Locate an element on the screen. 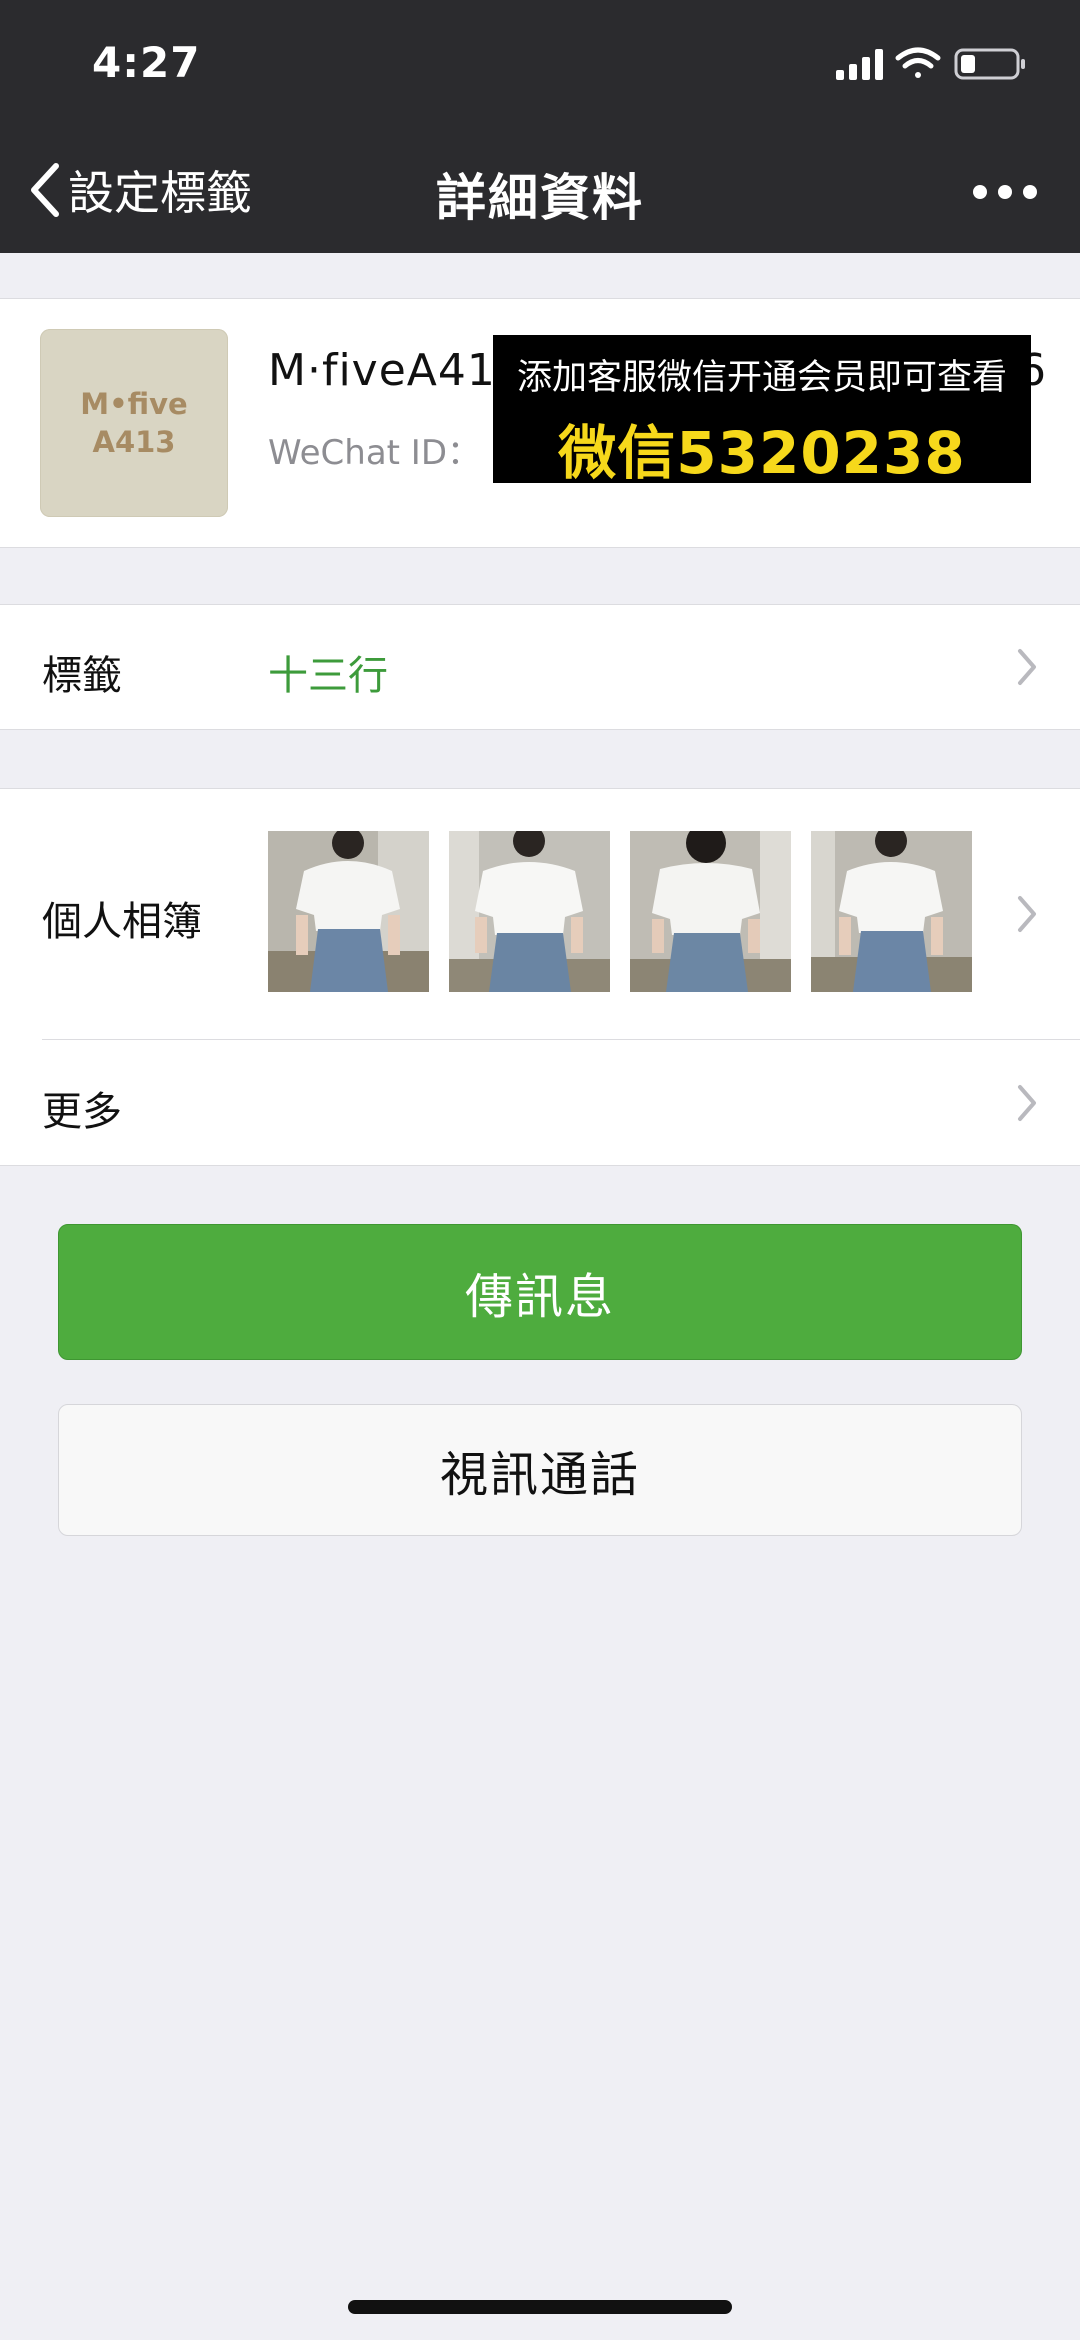  signal-icon is located at coordinates (859, 64).